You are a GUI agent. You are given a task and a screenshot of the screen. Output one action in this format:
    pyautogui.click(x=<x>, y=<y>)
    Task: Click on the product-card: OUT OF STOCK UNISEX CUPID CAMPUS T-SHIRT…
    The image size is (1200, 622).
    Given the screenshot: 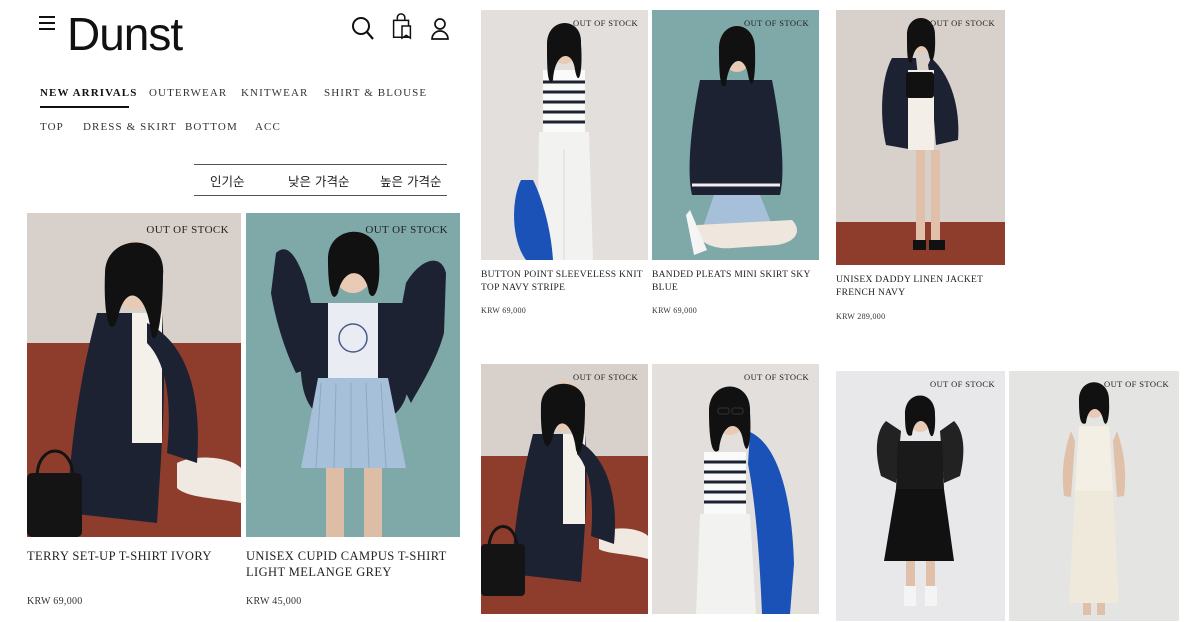 What is the action you would take?
    pyautogui.click(x=353, y=413)
    